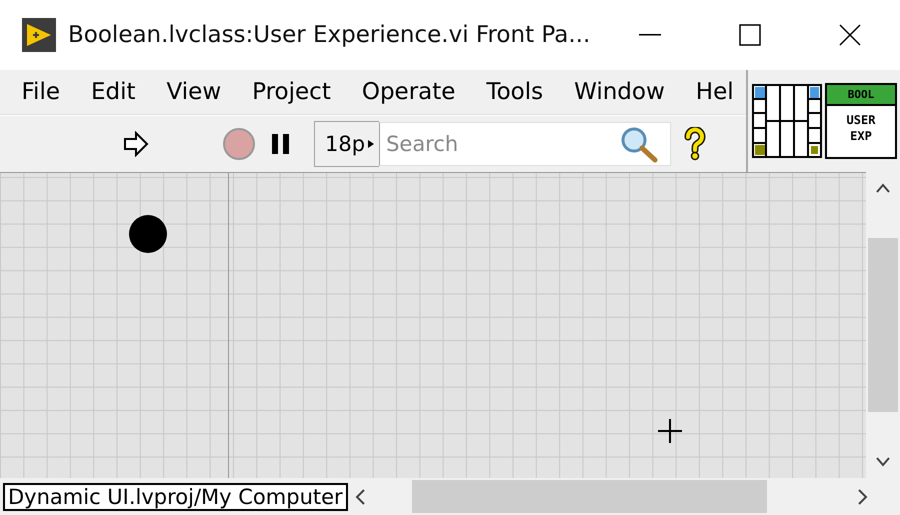 This screenshot has width=900, height=515. I want to click on run-arrow-icon, so click(136, 144).